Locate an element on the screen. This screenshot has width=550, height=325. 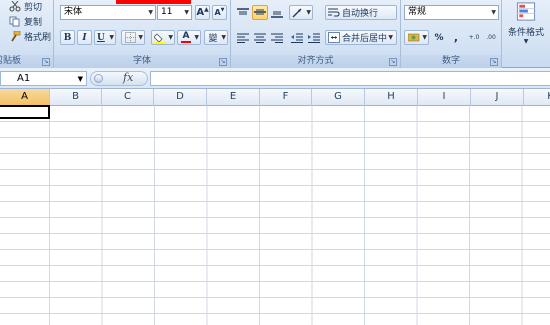
font-size-value: 11 is located at coordinates (167, 12).